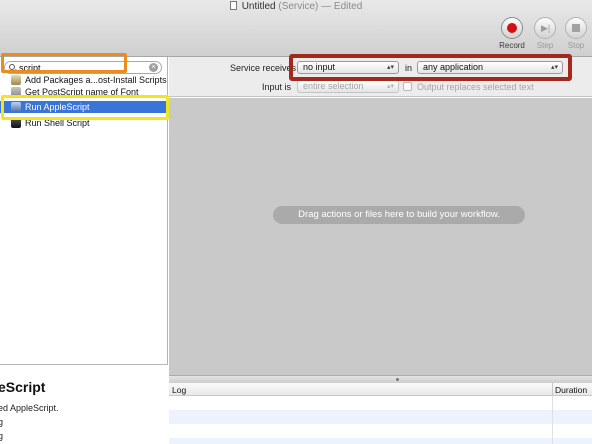 This screenshot has width=592, height=444. What do you see at coordinates (512, 28) in the screenshot?
I see `record-icon` at bounding box center [512, 28].